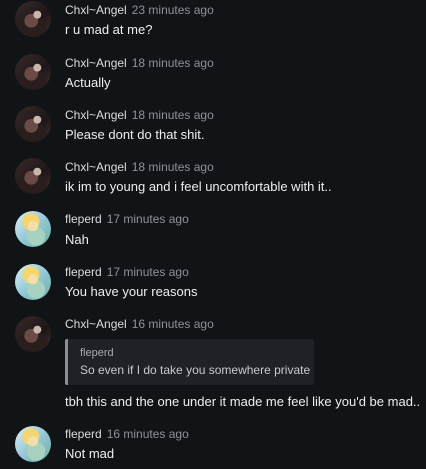 Image resolution: width=426 pixels, height=469 pixels. I want to click on message-text: You have your reasons, so click(131, 291).